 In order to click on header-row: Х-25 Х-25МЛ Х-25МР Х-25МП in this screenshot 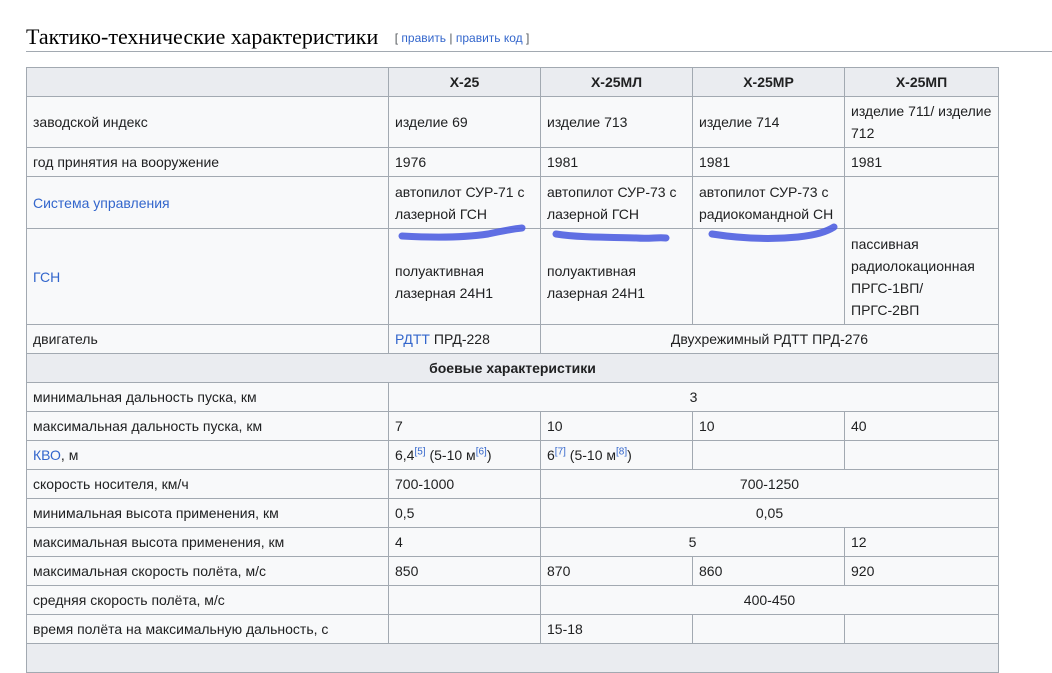, I will do `click(512, 82)`.